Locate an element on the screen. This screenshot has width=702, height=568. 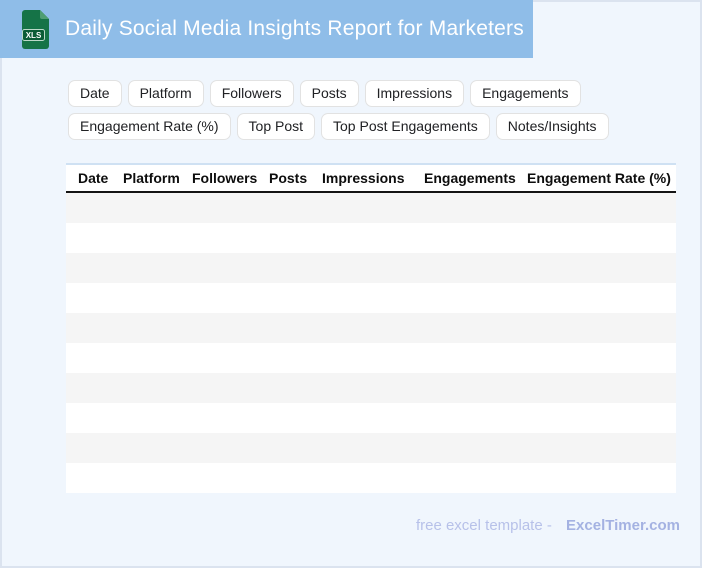
column-chip: Platform is located at coordinates (165, 93).